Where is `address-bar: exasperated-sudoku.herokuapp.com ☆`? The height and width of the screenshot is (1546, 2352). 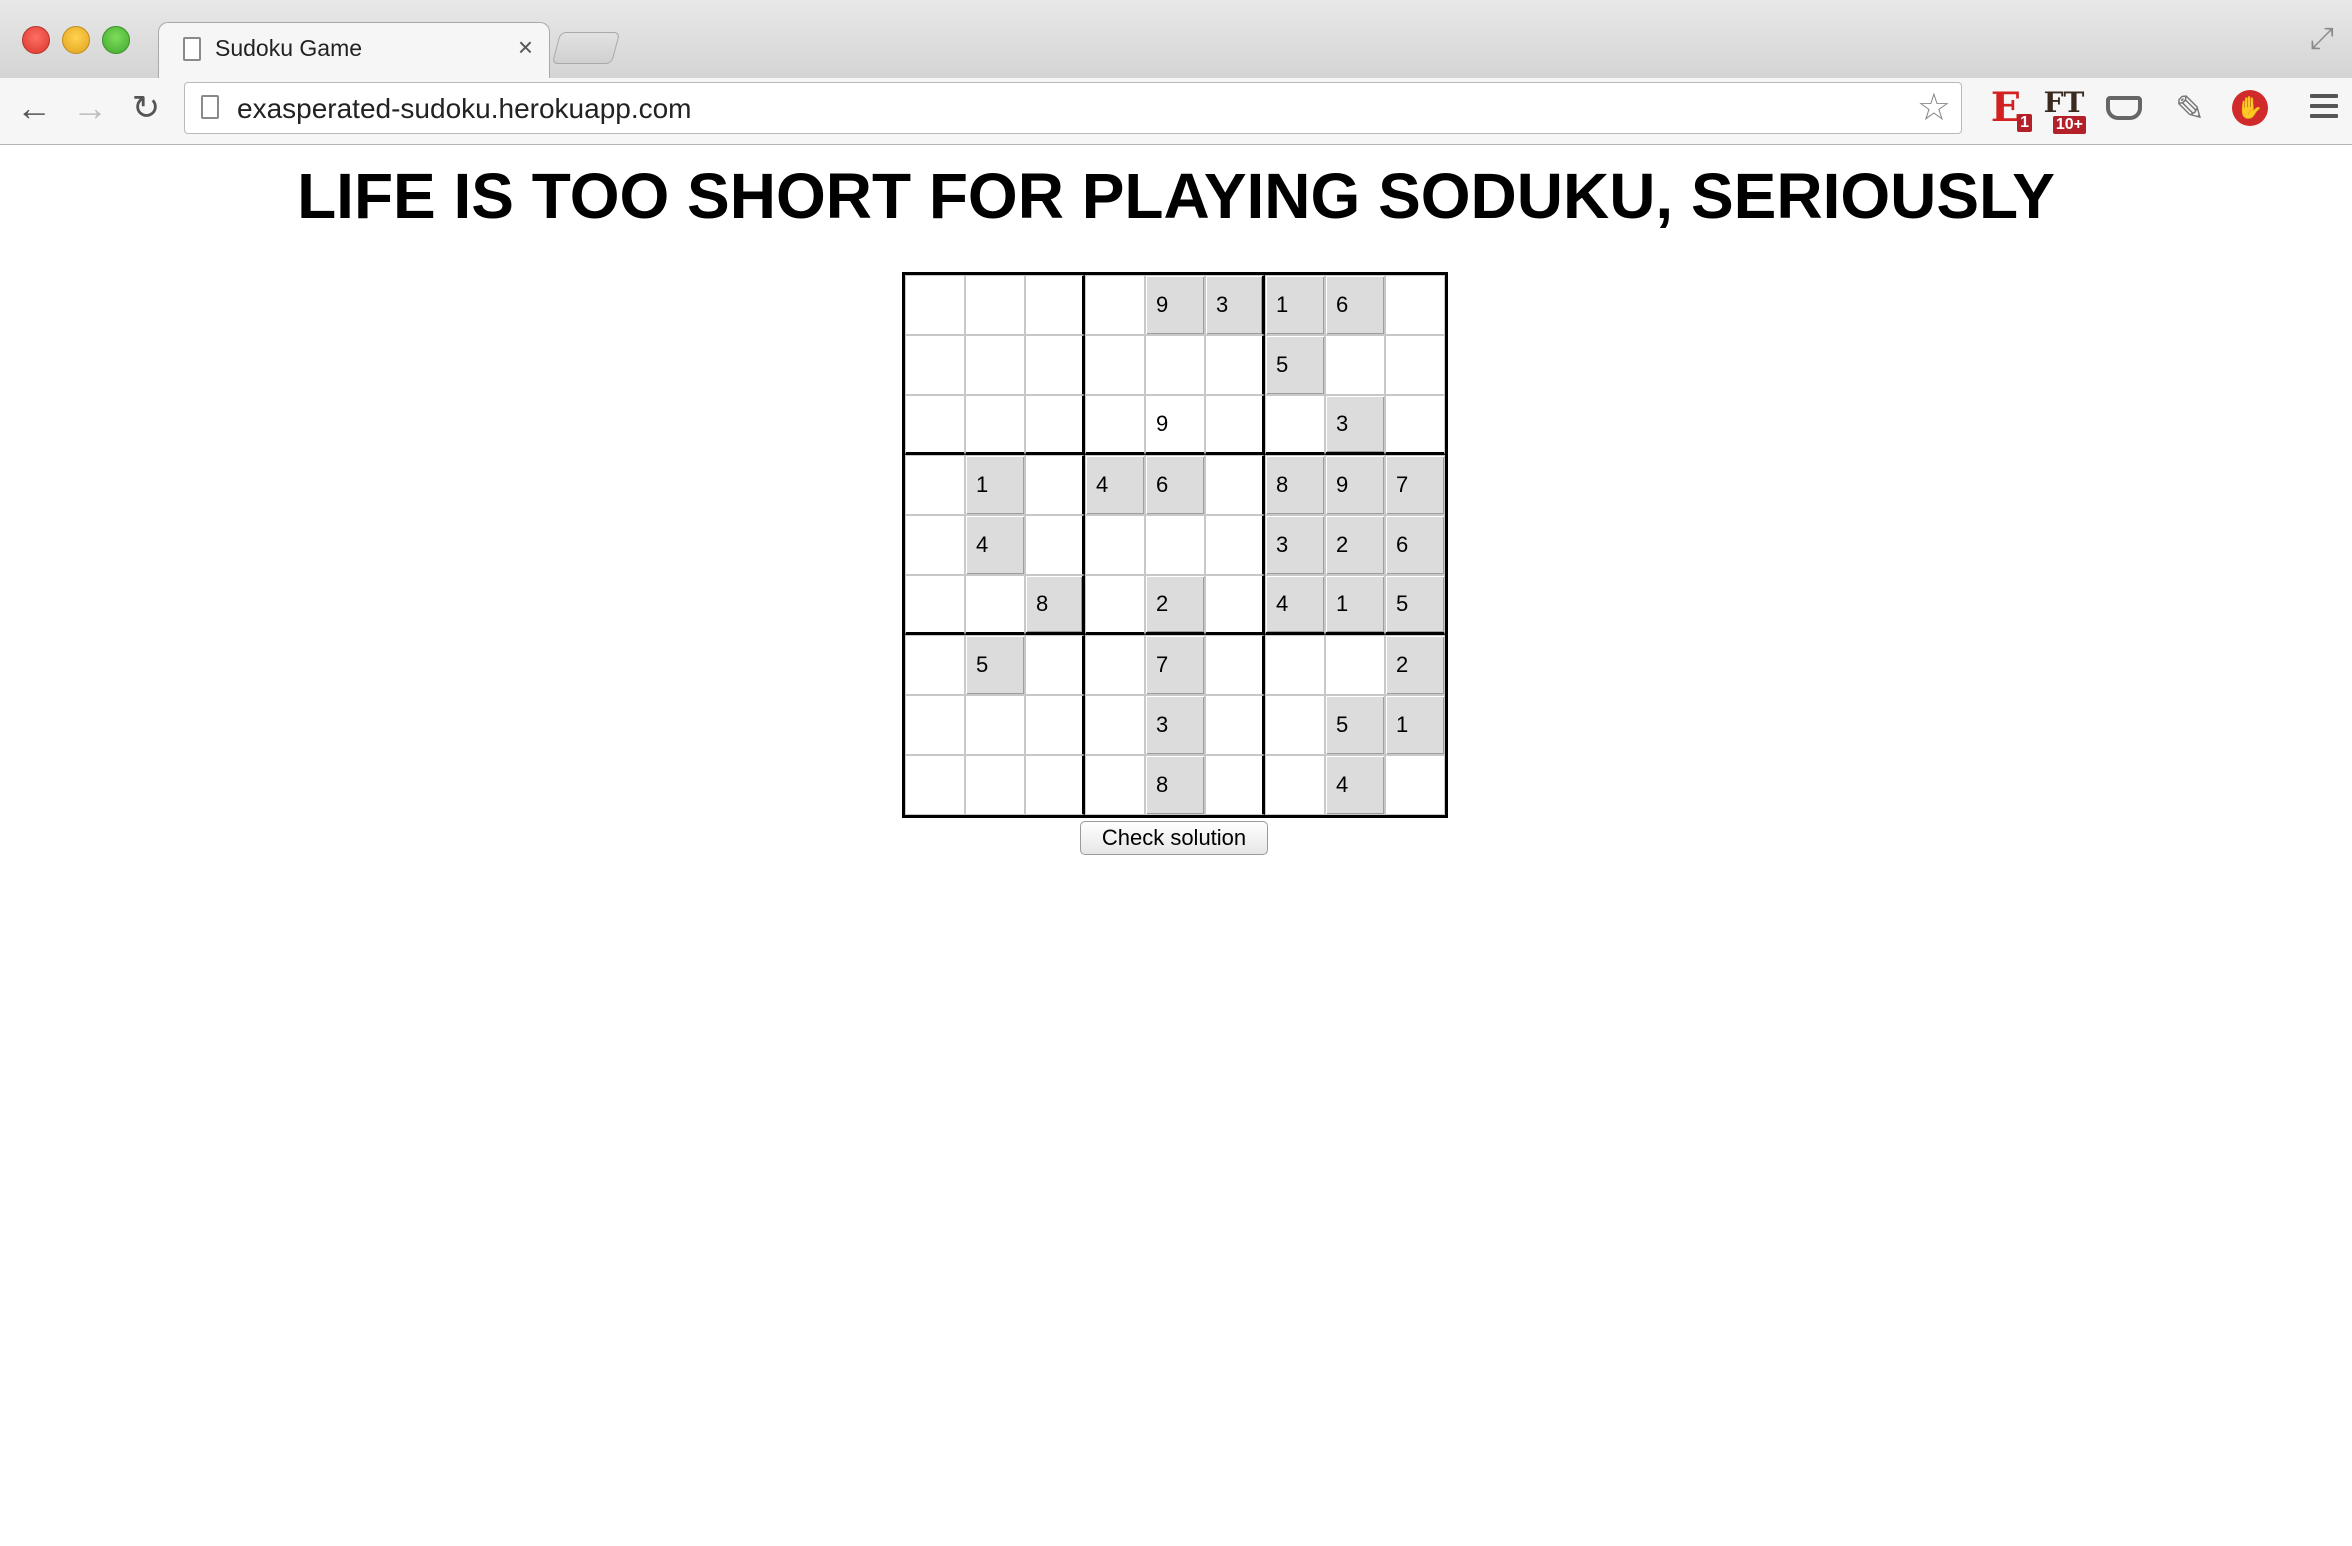 address-bar: exasperated-sudoku.herokuapp.com ☆ is located at coordinates (1073, 108).